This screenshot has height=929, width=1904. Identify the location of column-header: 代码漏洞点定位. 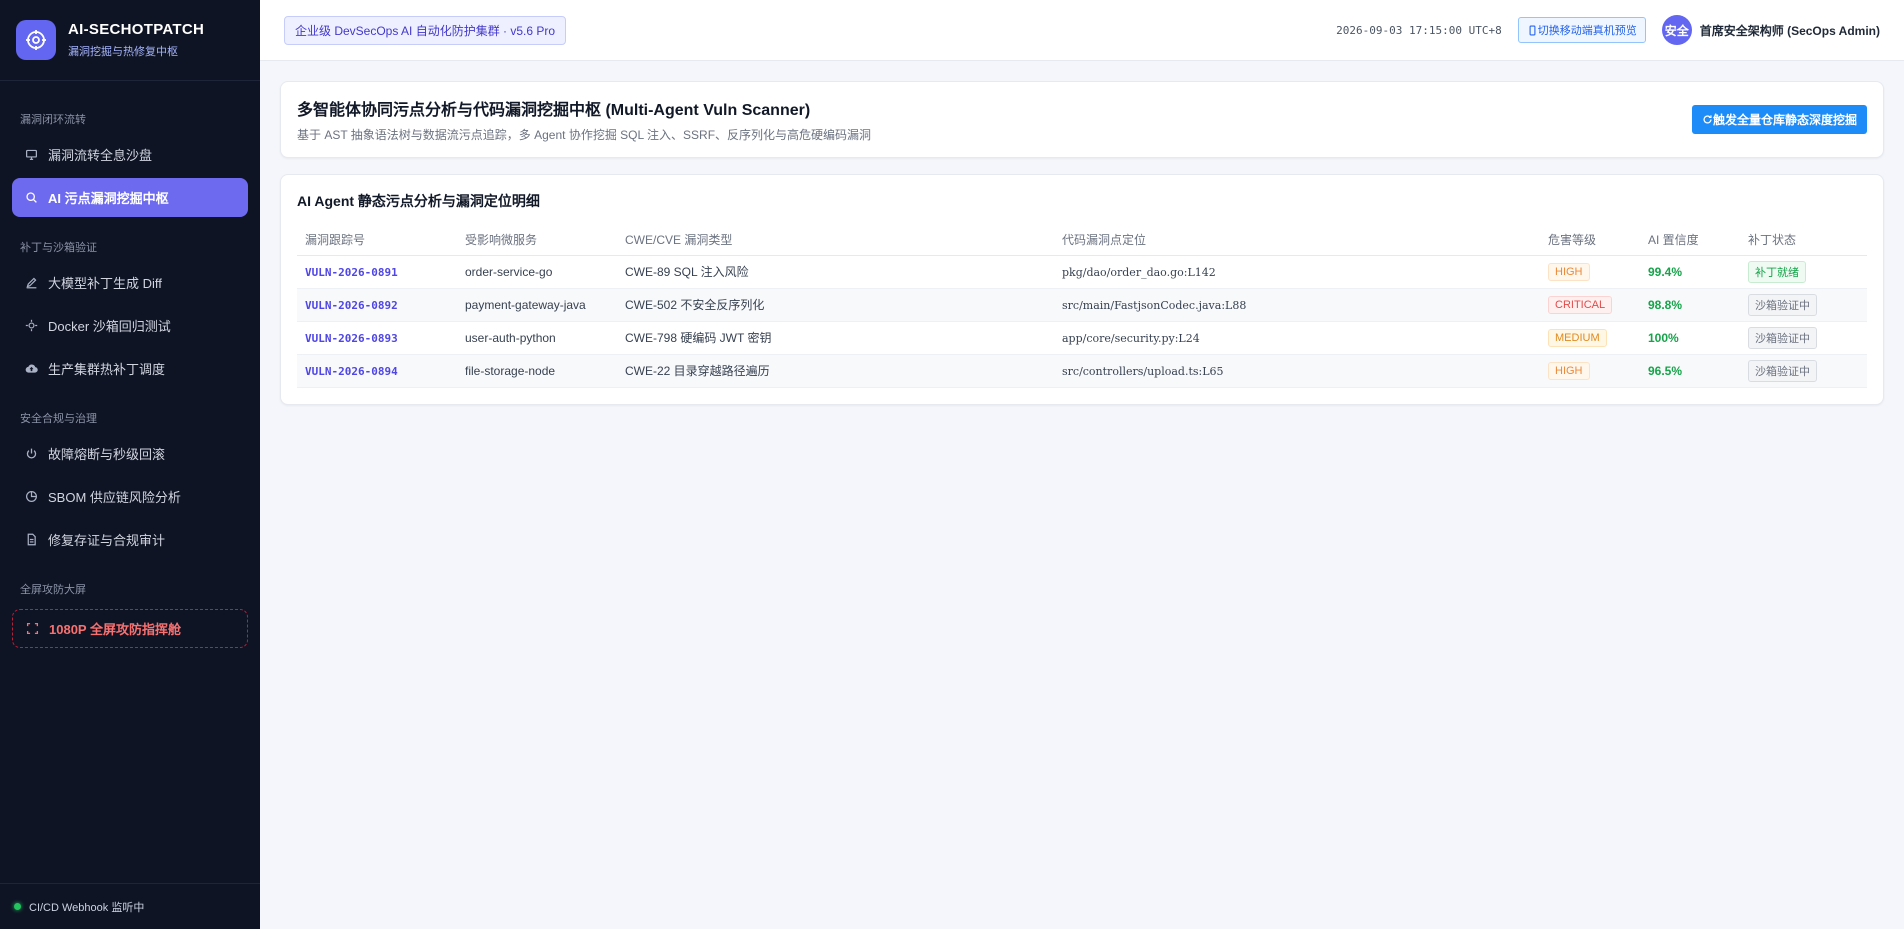
(1297, 240).